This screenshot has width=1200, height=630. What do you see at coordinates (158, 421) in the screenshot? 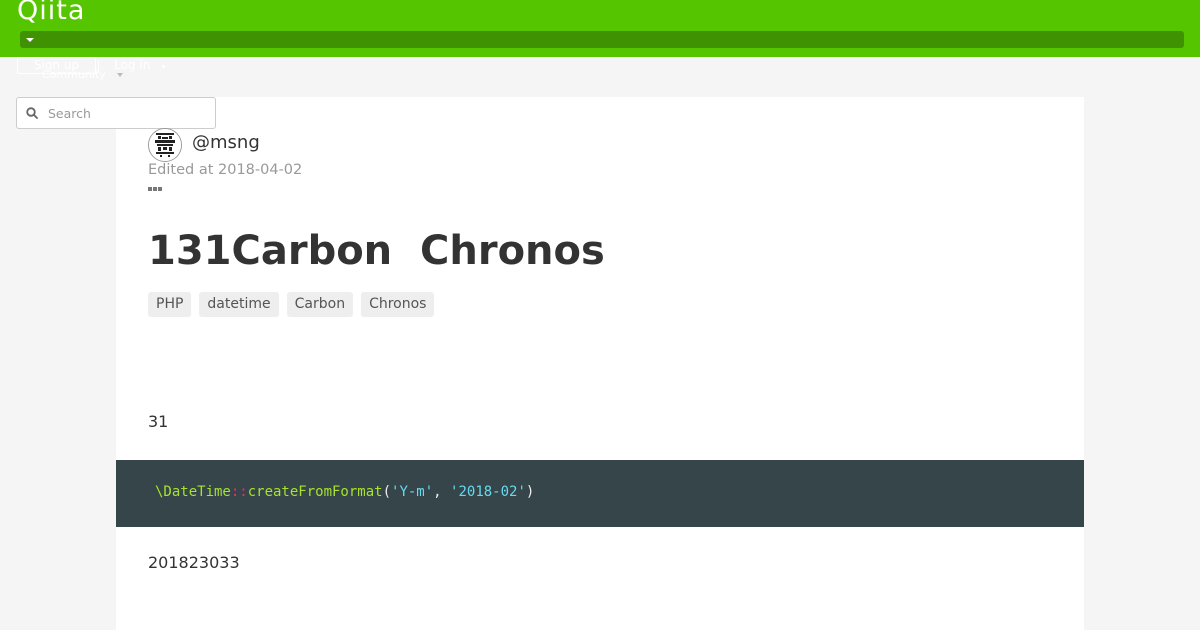
I see `article-paragraph: 31` at bounding box center [158, 421].